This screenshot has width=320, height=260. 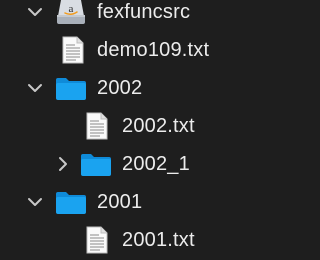 I want to click on chevron-right-icon, so click(x=63, y=164).